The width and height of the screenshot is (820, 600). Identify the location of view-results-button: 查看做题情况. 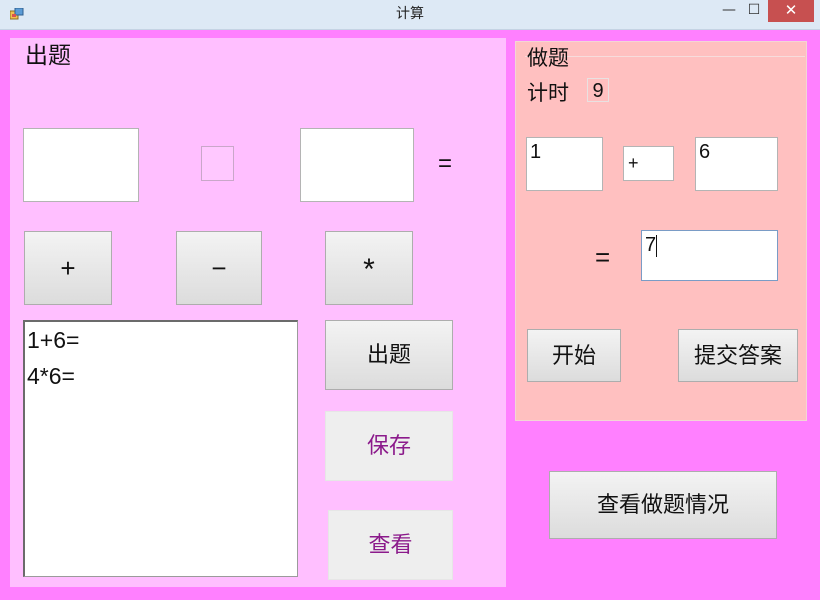
(663, 505).